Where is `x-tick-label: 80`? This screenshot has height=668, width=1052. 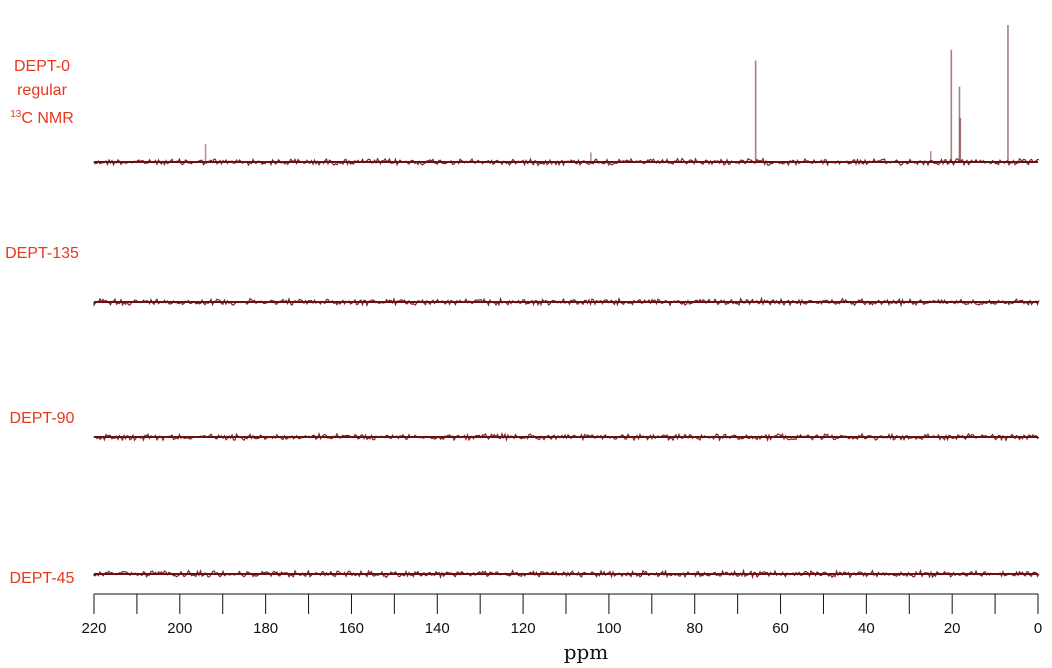 x-tick-label: 80 is located at coordinates (694, 628).